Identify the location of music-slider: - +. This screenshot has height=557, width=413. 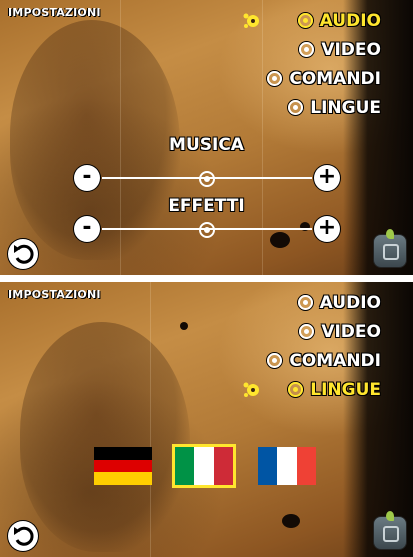
(207, 178).